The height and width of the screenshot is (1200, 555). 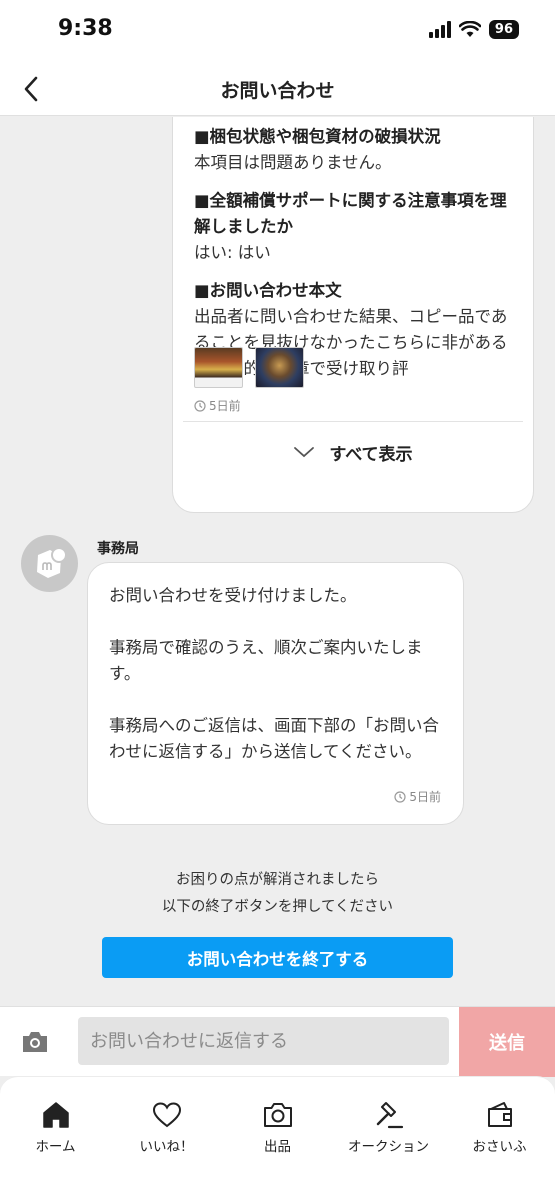 I want to click on end-inquiry-button: お問い合わせを終了する, so click(x=277, y=957).